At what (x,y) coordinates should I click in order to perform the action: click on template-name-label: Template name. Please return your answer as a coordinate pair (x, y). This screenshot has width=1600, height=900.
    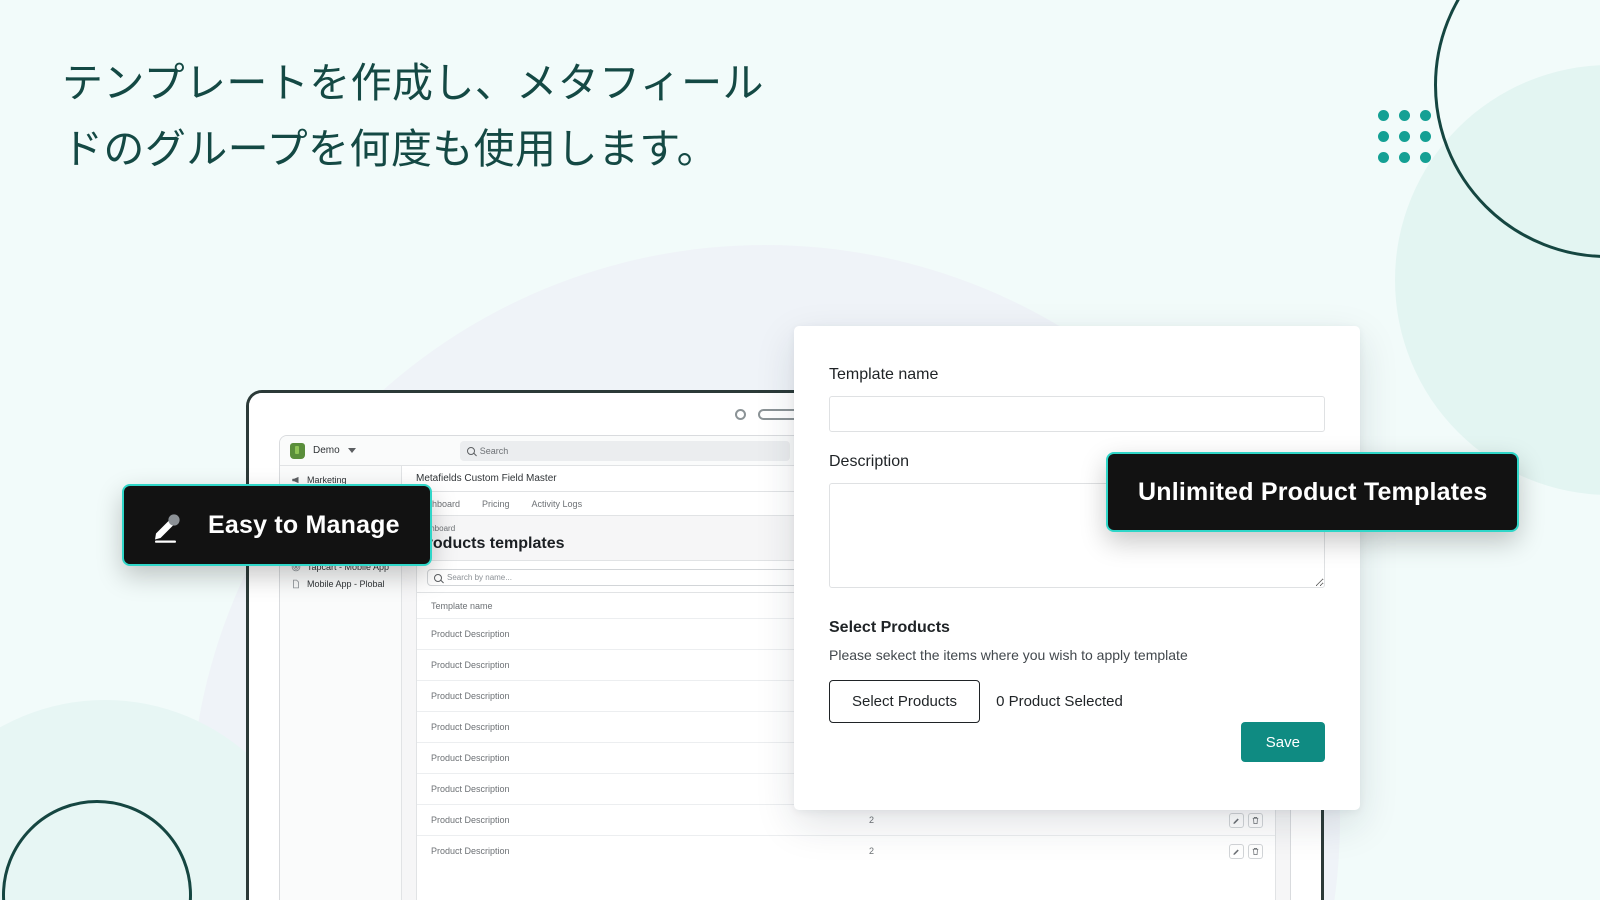
    Looking at the image, I should click on (884, 374).